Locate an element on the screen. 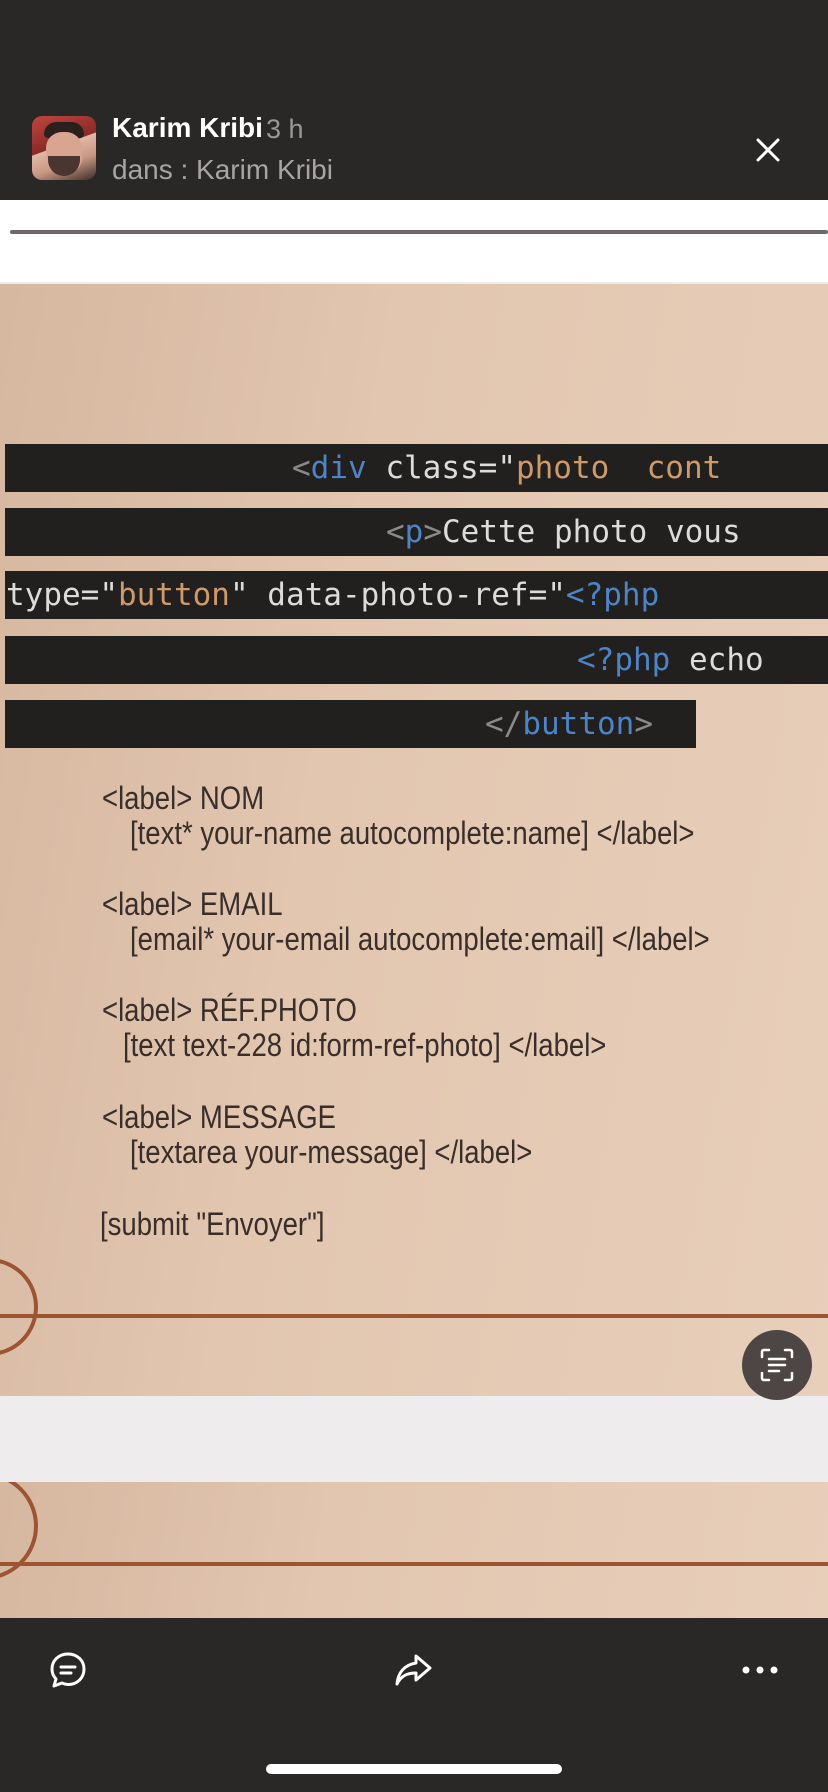 The height and width of the screenshot is (1792, 828). more-button is located at coordinates (760, 1670).